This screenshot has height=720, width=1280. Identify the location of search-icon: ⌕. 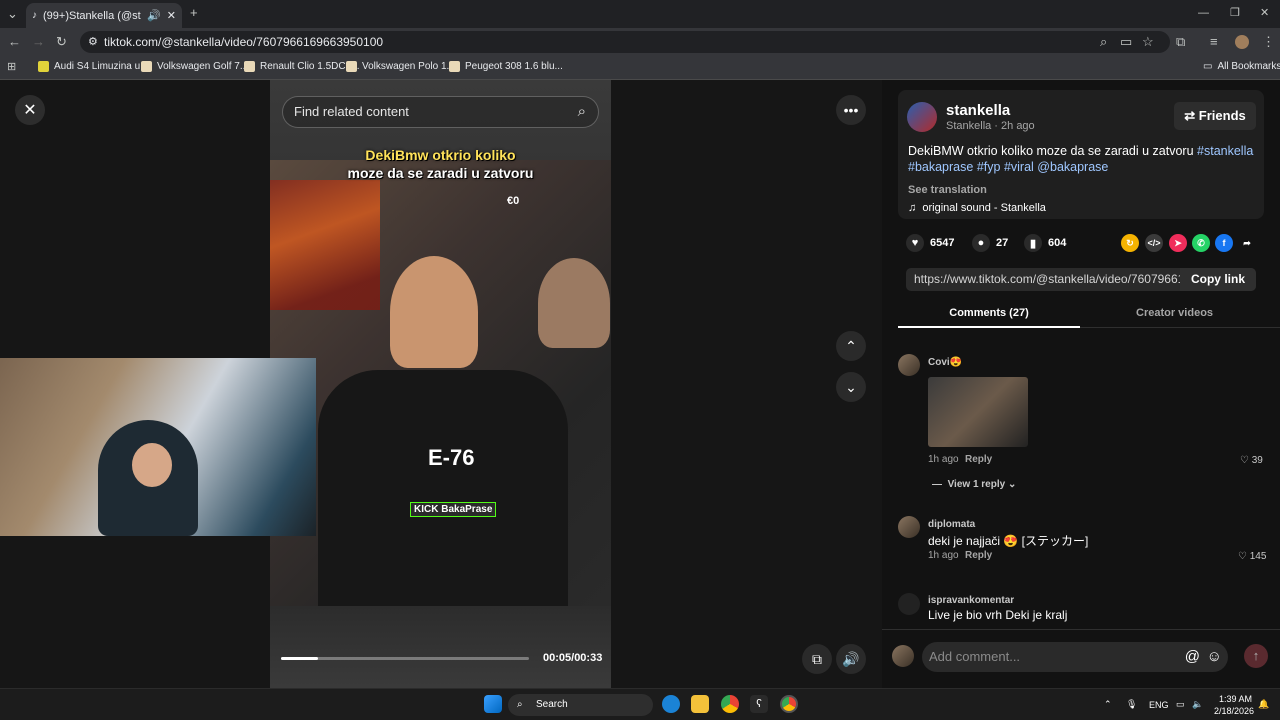
(582, 112).